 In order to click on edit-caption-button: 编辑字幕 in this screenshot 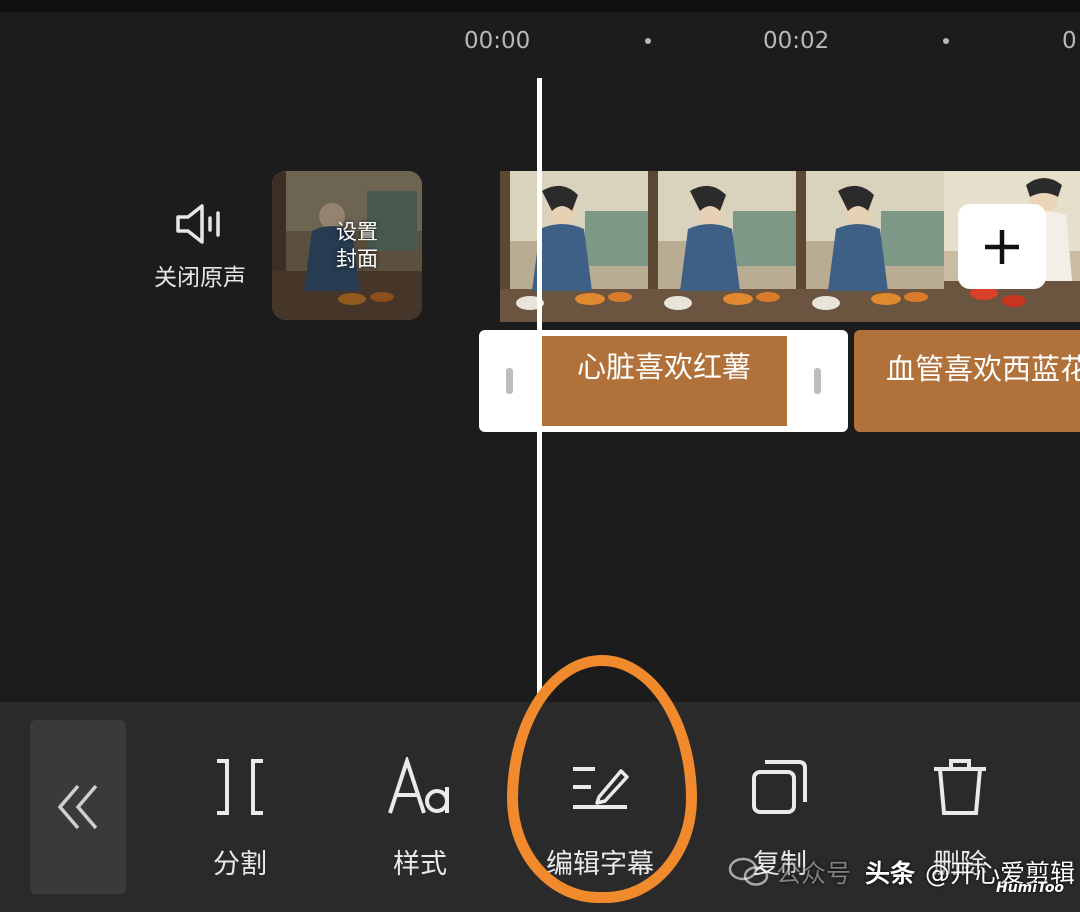, I will do `click(600, 816)`.